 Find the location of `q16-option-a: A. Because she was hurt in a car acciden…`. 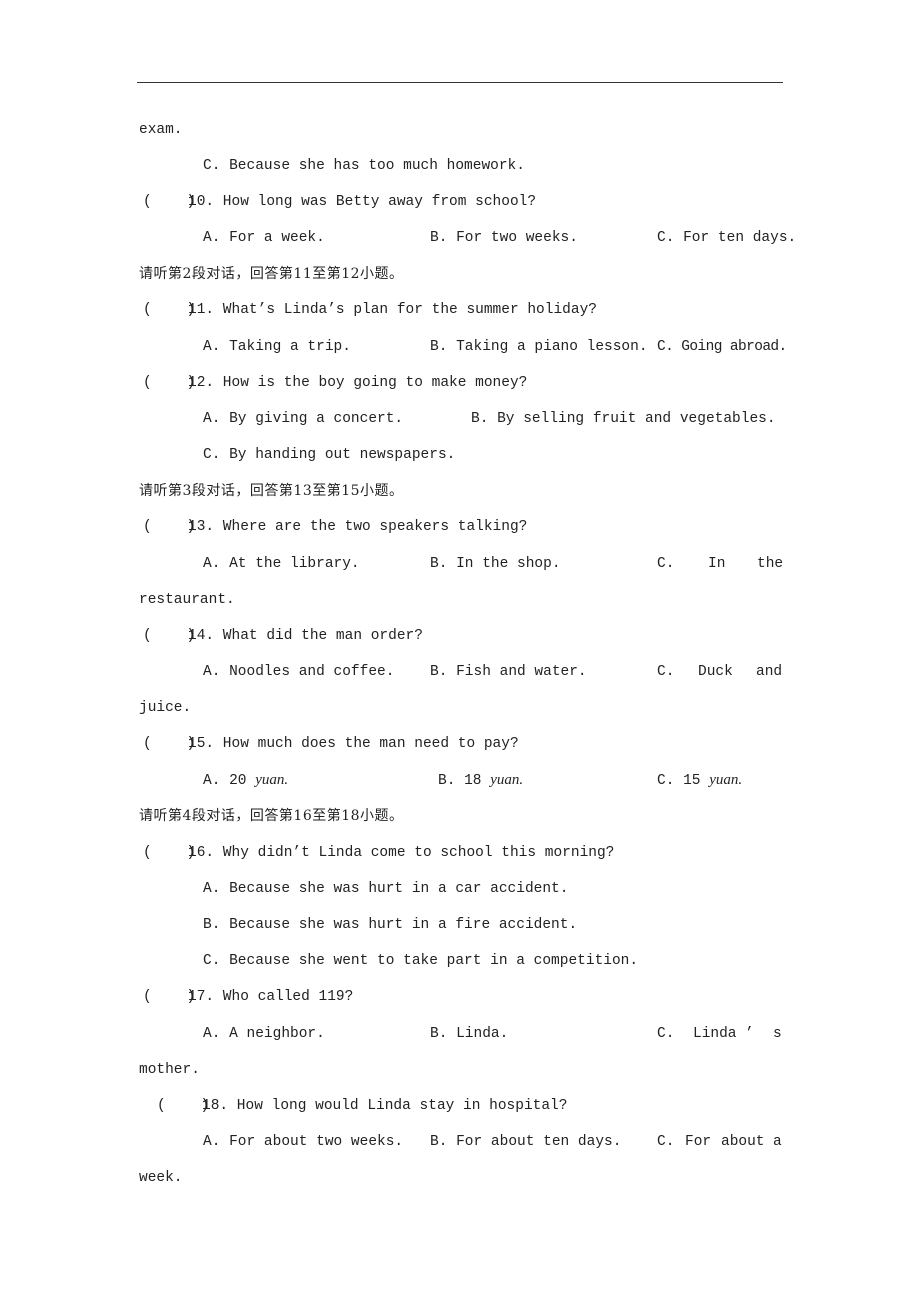

q16-option-a: A. Because she was hurt in a car acciden… is located at coordinates (386, 889).